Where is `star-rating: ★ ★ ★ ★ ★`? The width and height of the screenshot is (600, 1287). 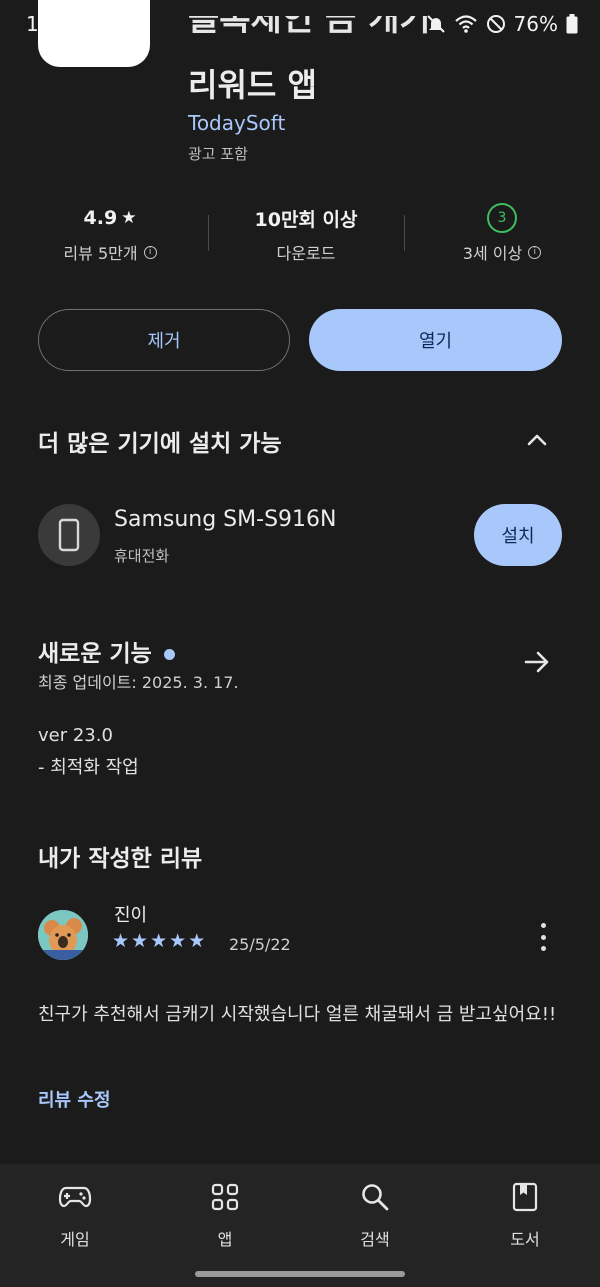 star-rating: ★ ★ ★ ★ ★ is located at coordinates (158, 941).